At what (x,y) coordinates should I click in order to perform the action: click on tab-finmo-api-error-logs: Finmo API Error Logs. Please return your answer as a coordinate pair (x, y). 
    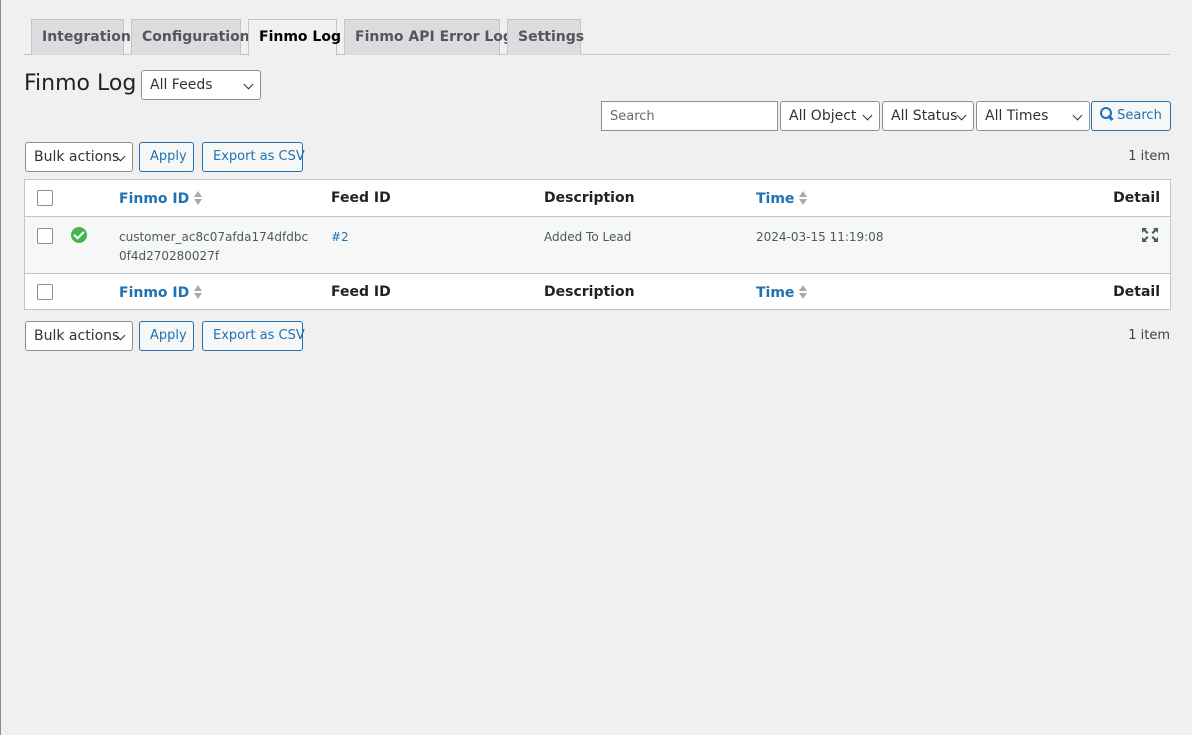
    Looking at the image, I should click on (432, 37).